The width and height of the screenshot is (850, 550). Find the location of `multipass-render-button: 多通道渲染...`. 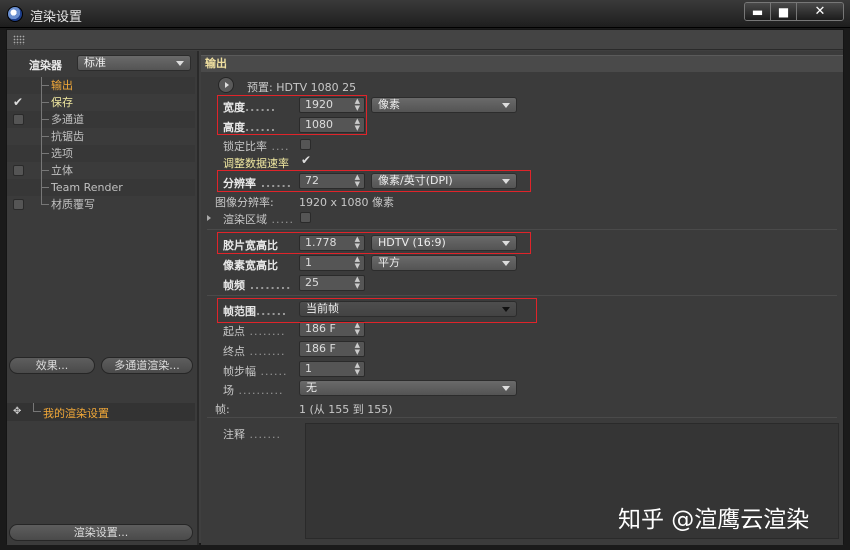

multipass-render-button: 多通道渲染... is located at coordinates (147, 365).